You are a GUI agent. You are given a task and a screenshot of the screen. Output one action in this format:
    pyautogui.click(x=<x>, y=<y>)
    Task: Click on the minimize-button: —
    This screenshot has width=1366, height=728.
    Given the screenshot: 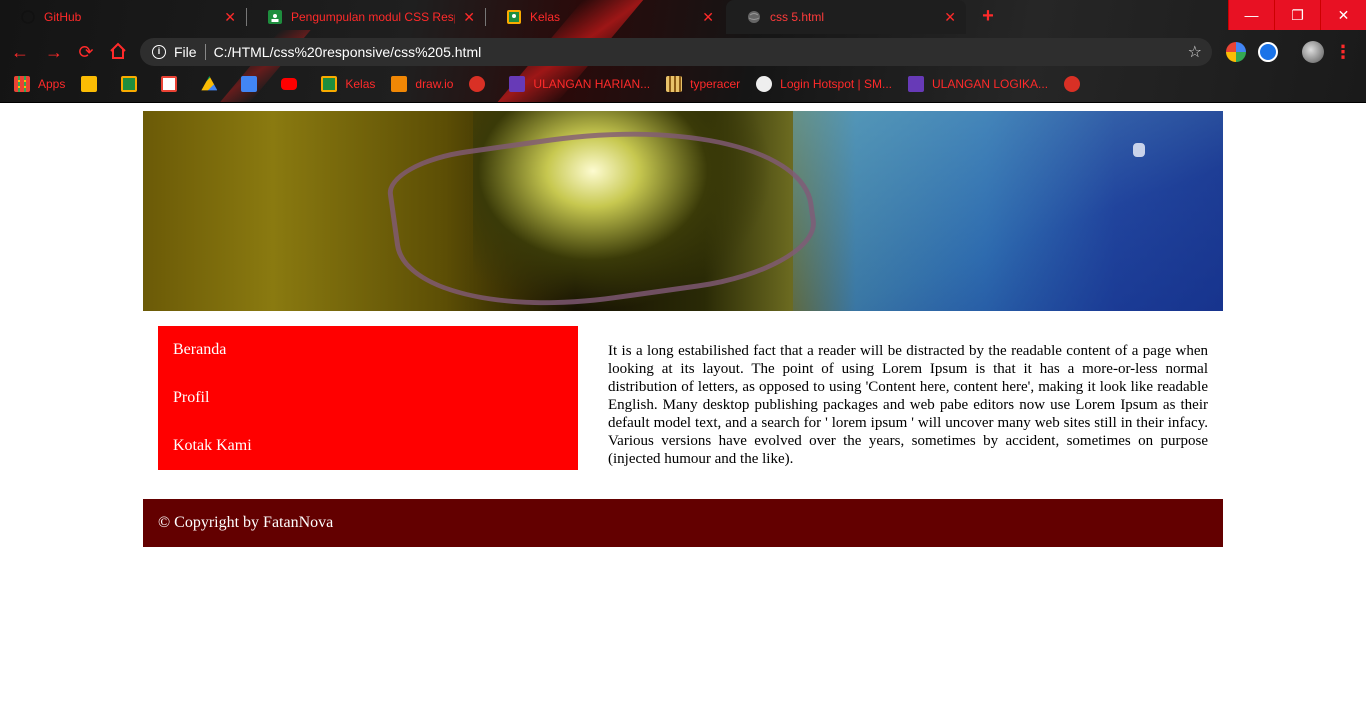 What is the action you would take?
    pyautogui.click(x=1251, y=15)
    